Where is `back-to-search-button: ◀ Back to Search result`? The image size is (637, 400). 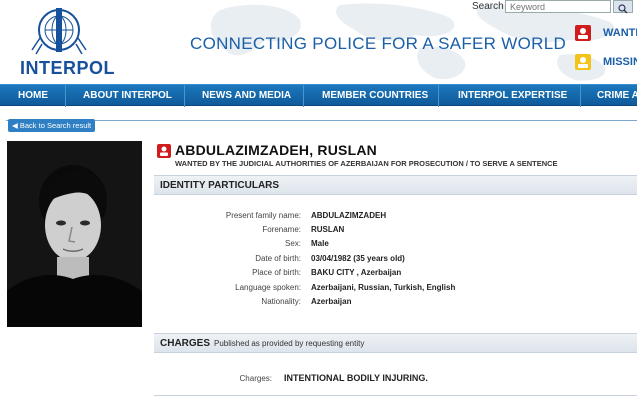
back-to-search-button: ◀ Back to Search result is located at coordinates (52, 125).